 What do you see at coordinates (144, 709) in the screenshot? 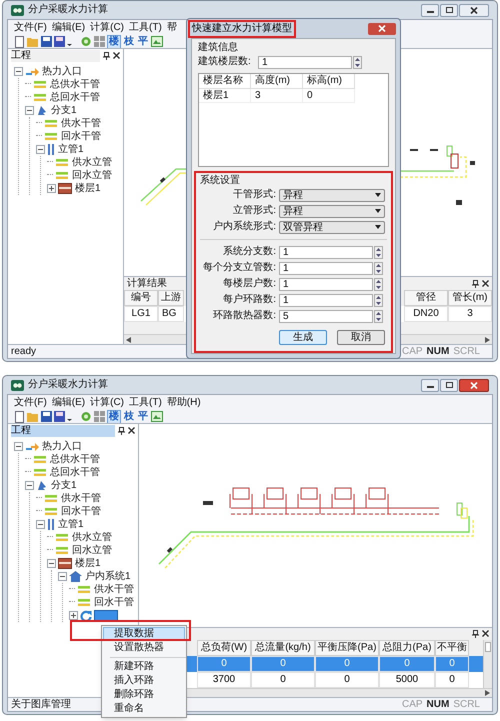
I see `menu-item: 重命名` at bounding box center [144, 709].